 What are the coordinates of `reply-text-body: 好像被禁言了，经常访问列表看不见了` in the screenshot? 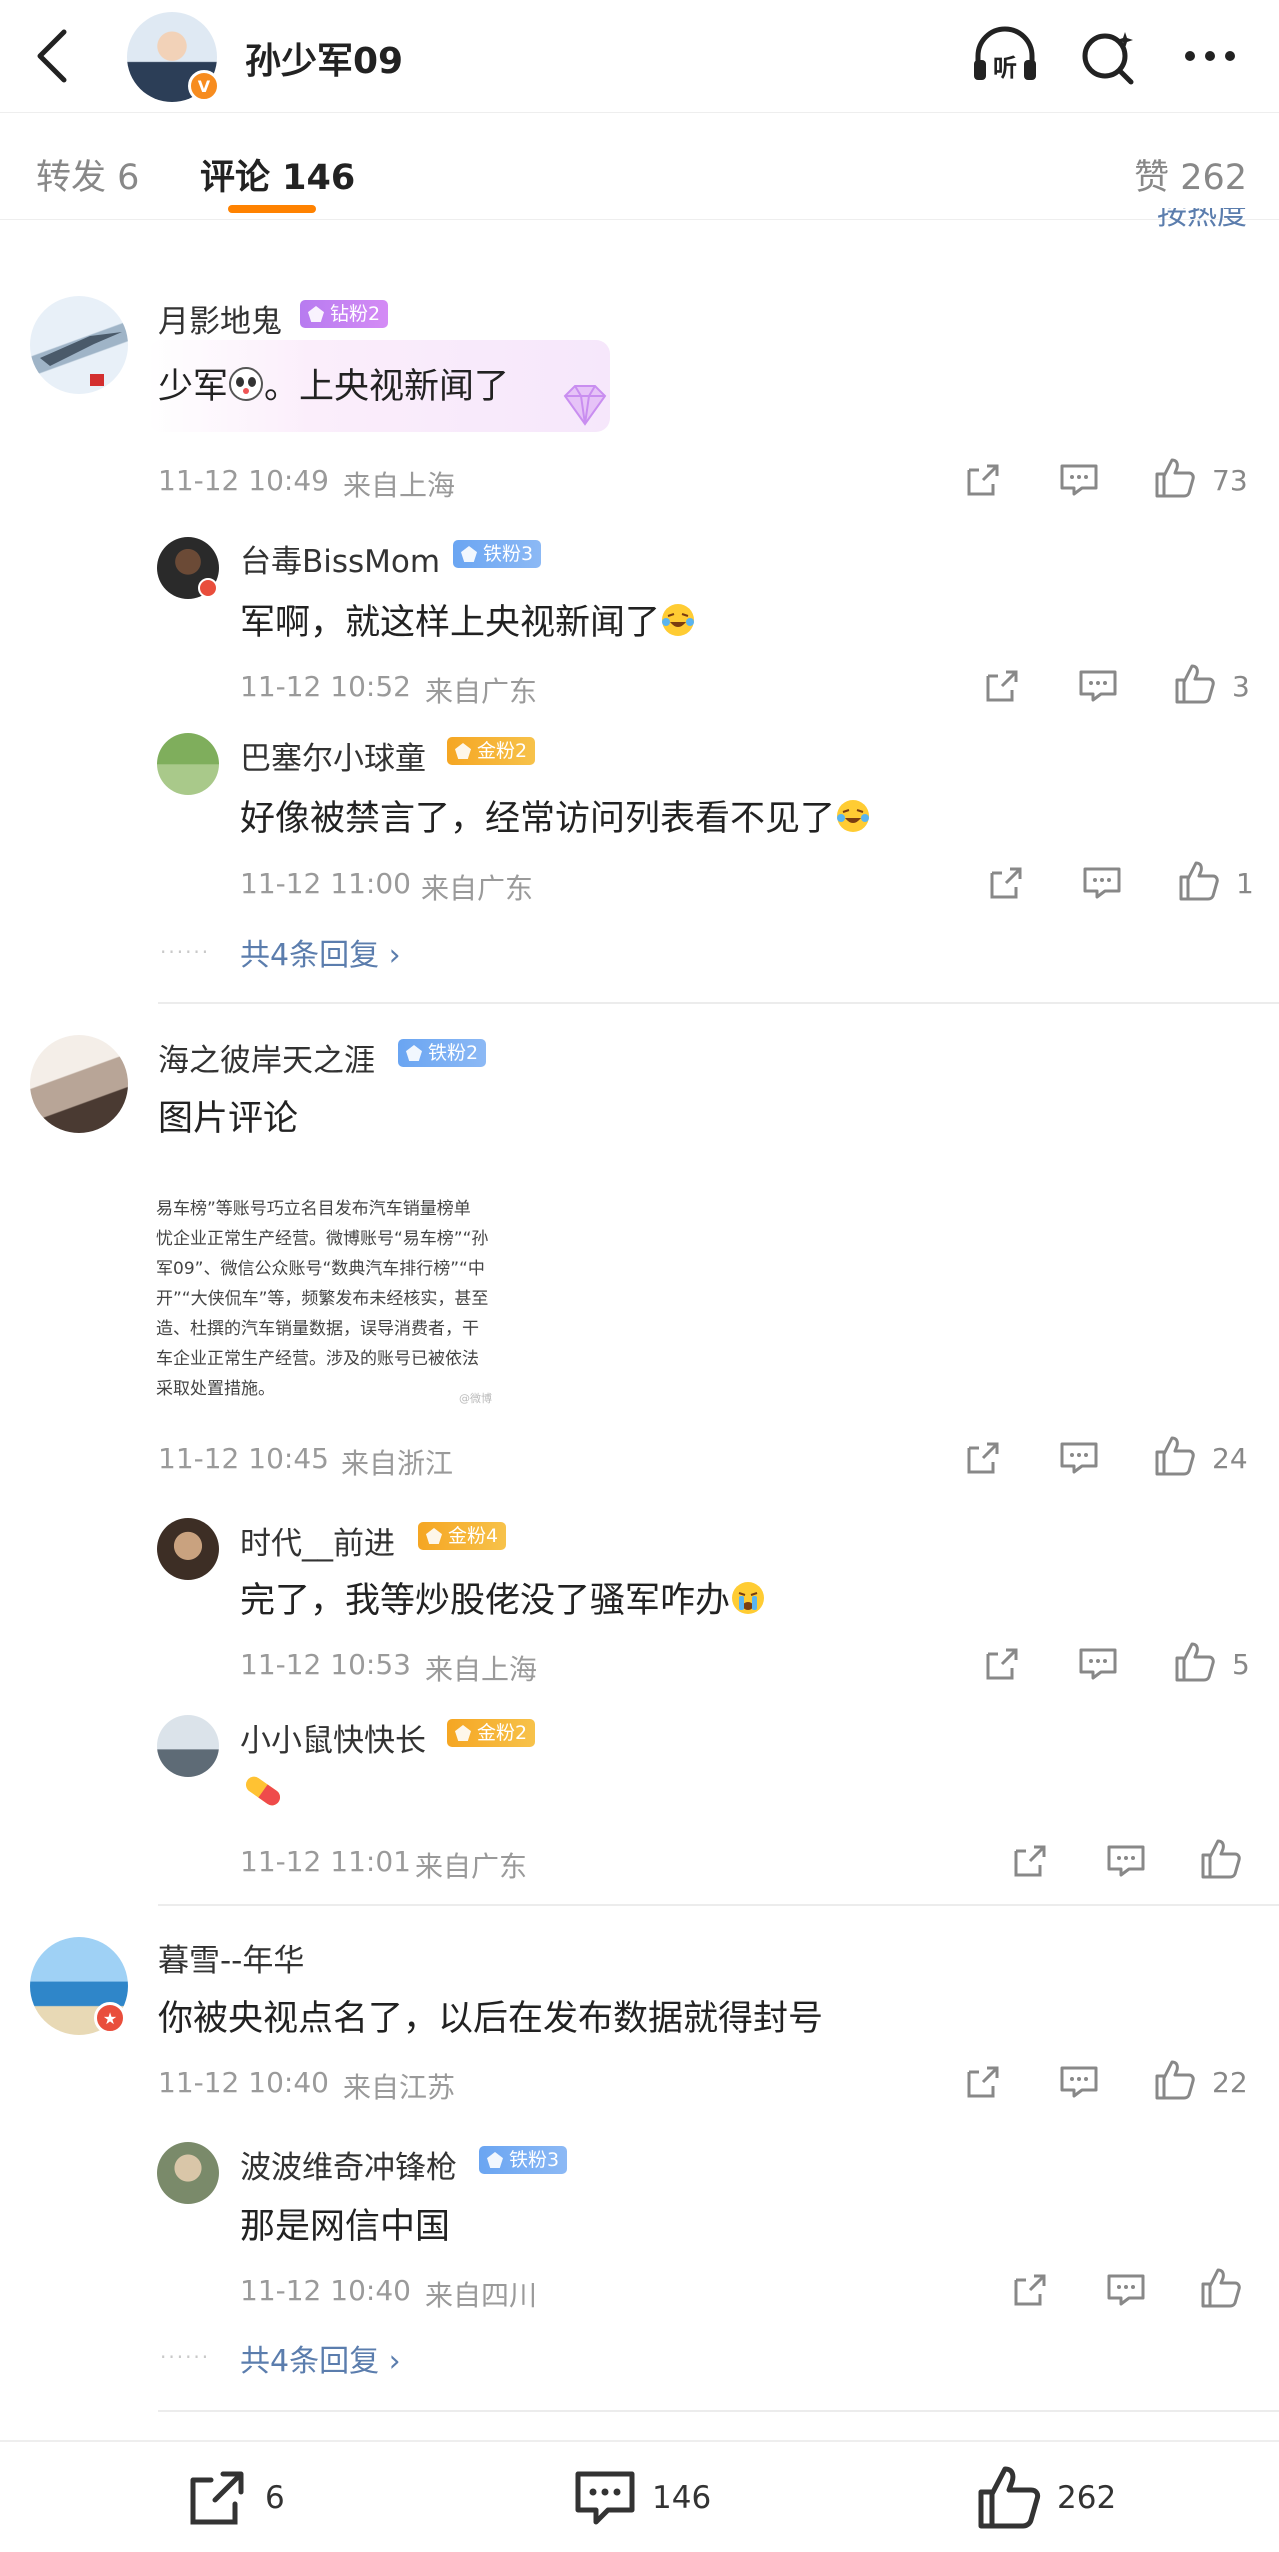 It's located at (538, 819).